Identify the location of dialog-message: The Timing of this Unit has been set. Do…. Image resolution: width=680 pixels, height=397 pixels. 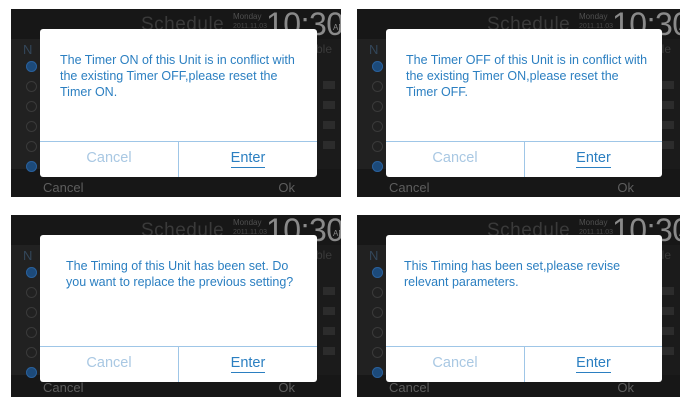
(180, 274).